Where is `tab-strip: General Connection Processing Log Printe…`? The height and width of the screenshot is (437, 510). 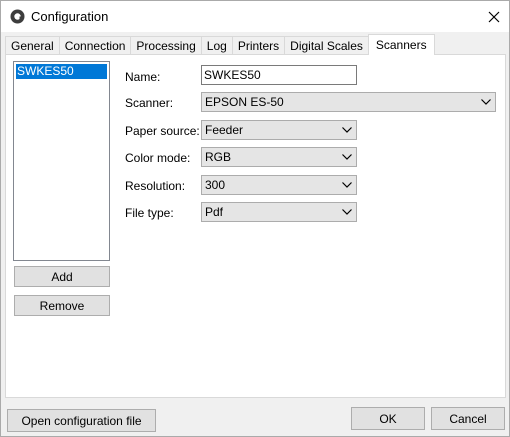
tab-strip: General Connection Processing Log Printe… is located at coordinates (220, 44).